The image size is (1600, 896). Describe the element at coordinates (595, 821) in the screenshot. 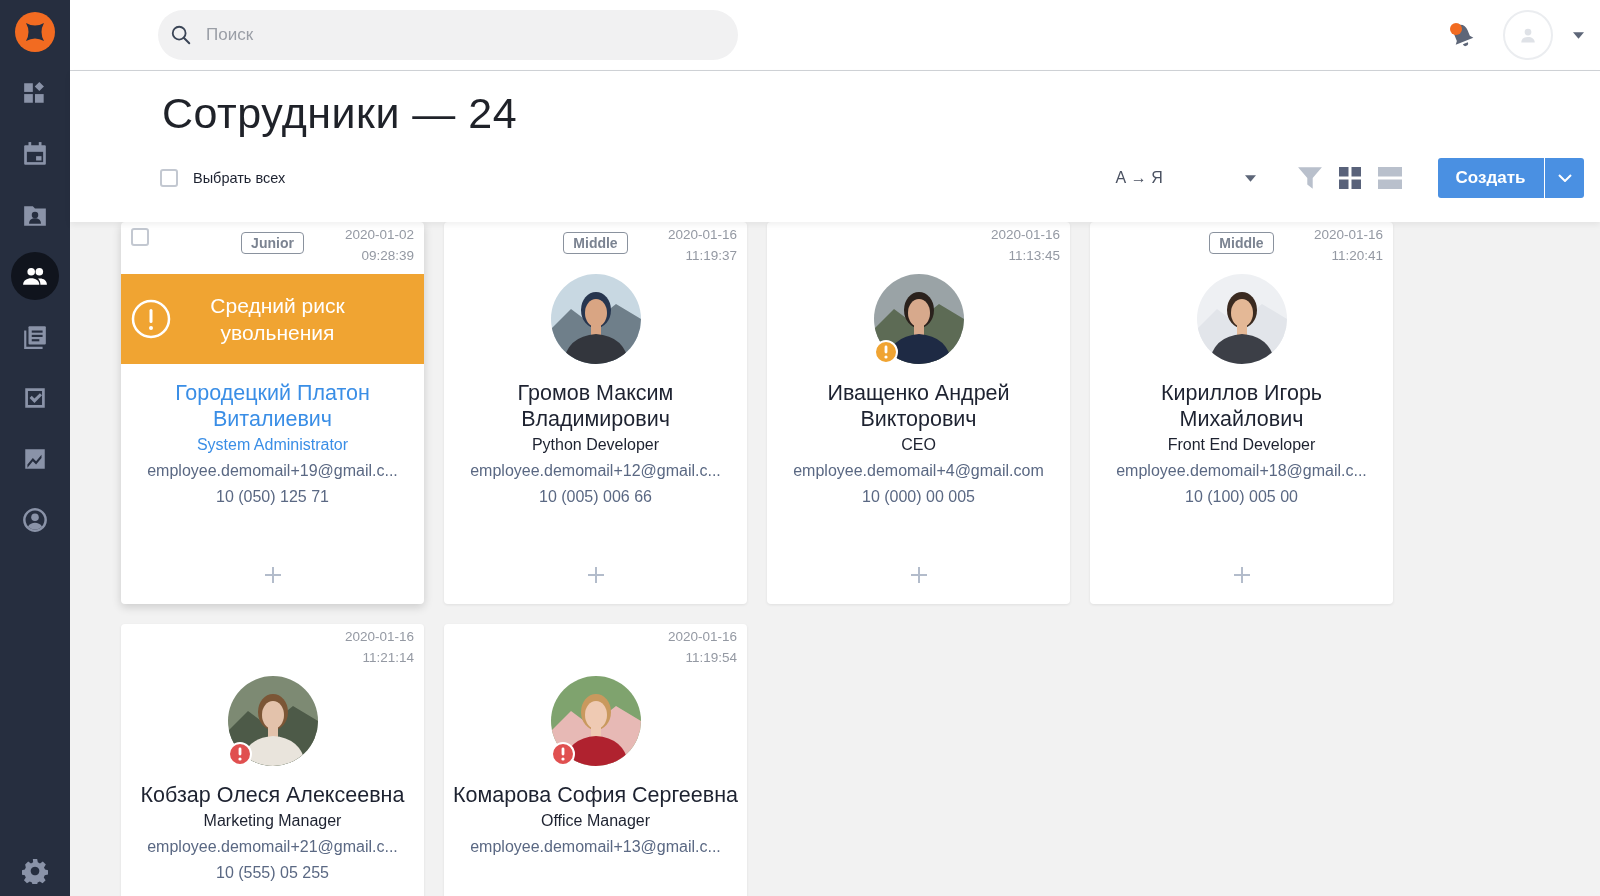

I see `job-title: Office Manager` at that location.